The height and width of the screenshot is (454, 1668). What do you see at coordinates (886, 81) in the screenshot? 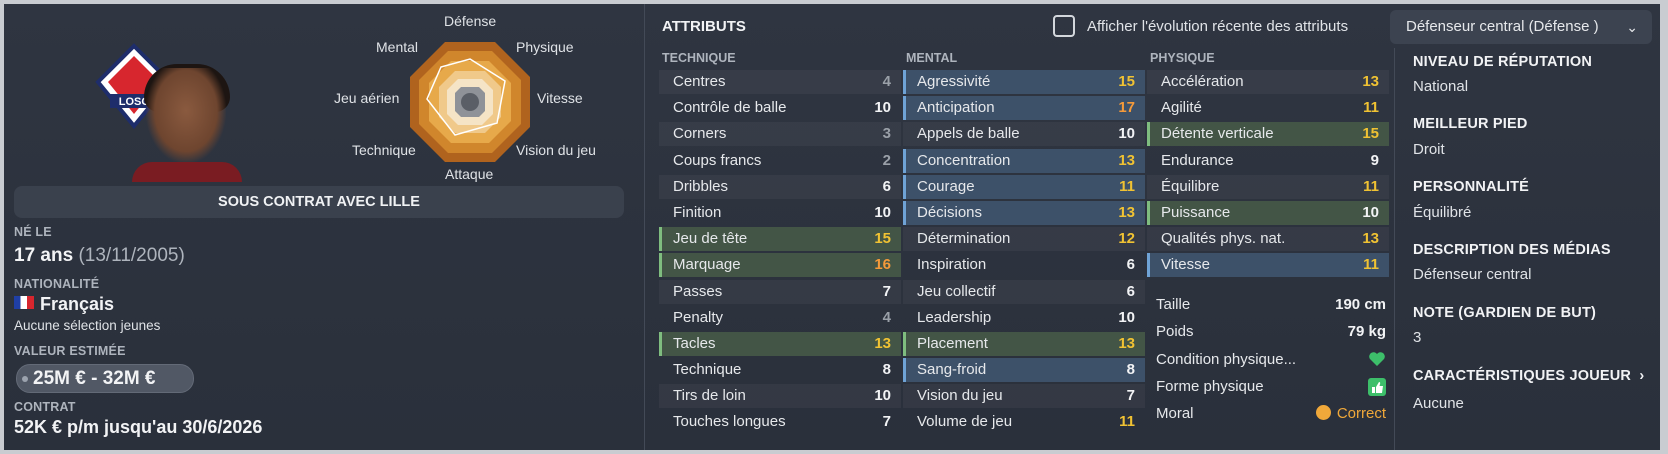
I see `attribute-value: 4` at bounding box center [886, 81].